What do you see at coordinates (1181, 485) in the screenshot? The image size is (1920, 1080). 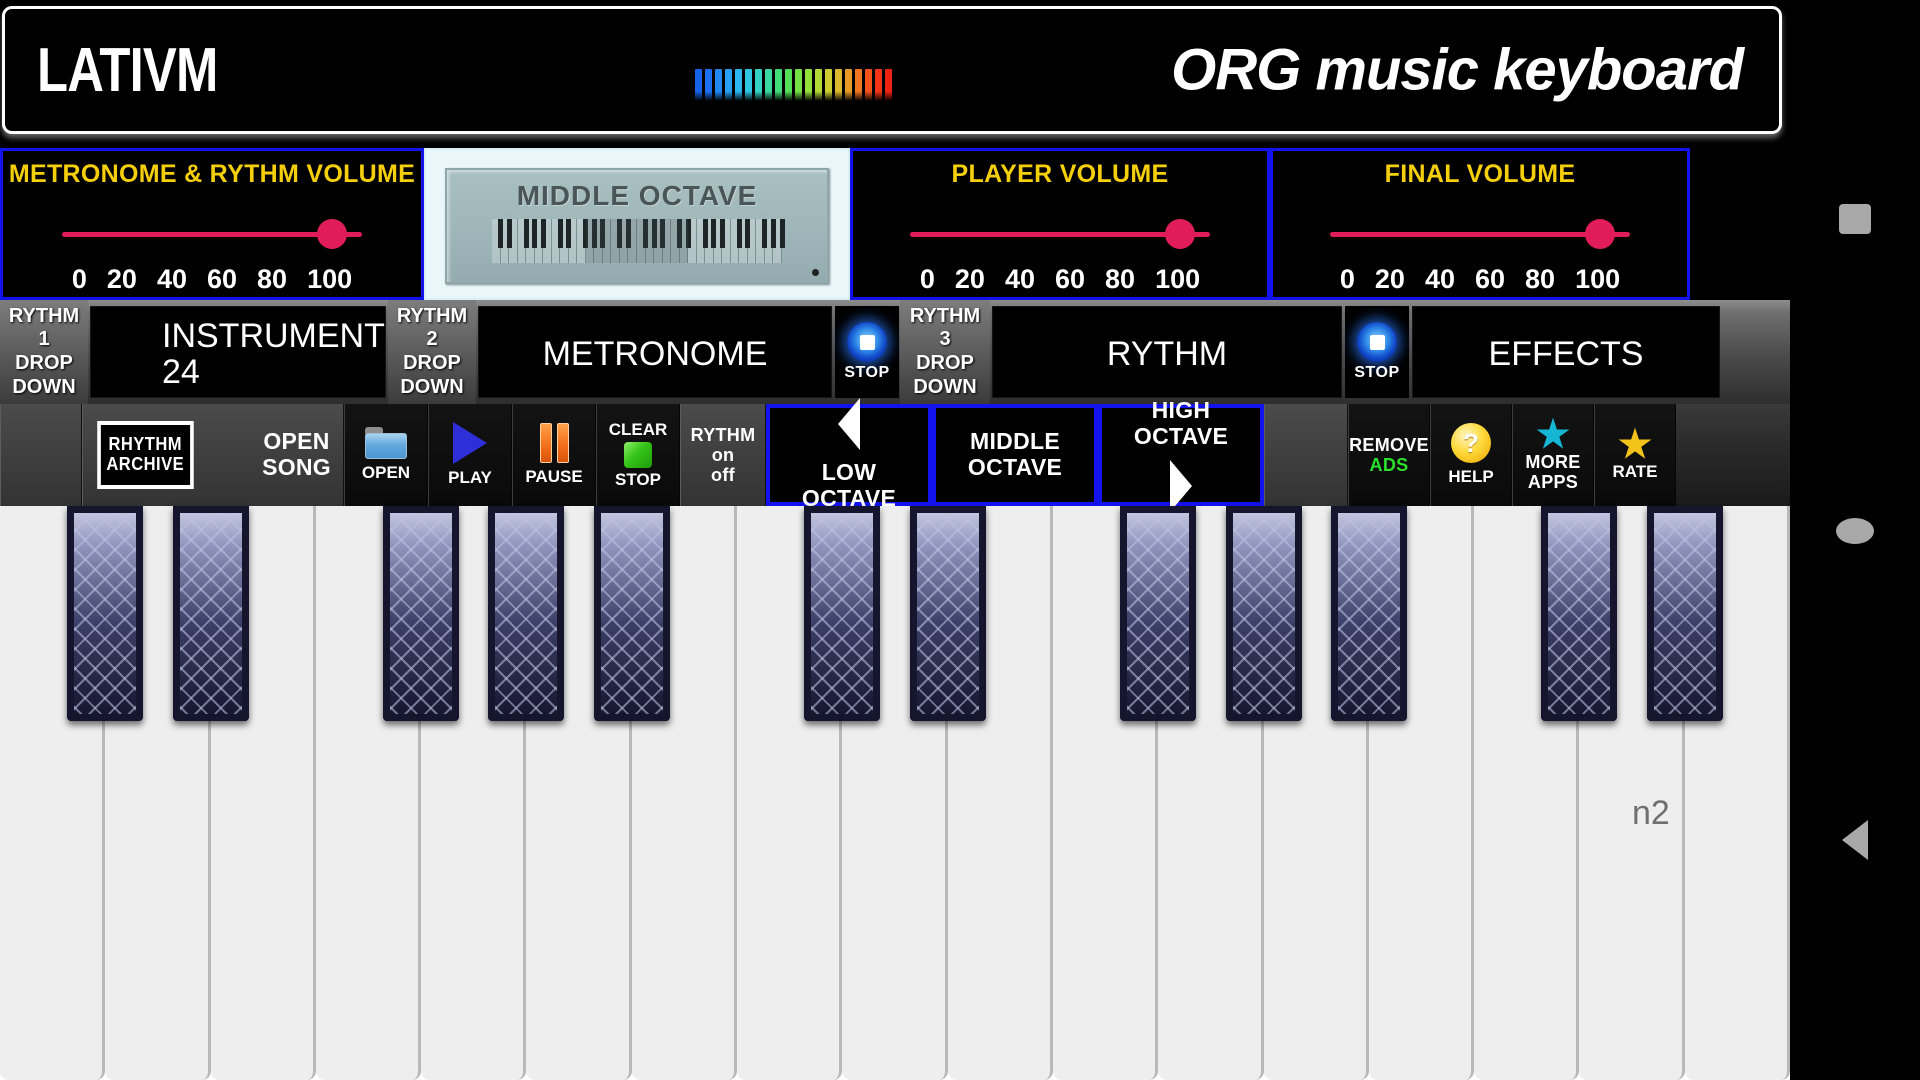 I see `chevron-right-icon` at bounding box center [1181, 485].